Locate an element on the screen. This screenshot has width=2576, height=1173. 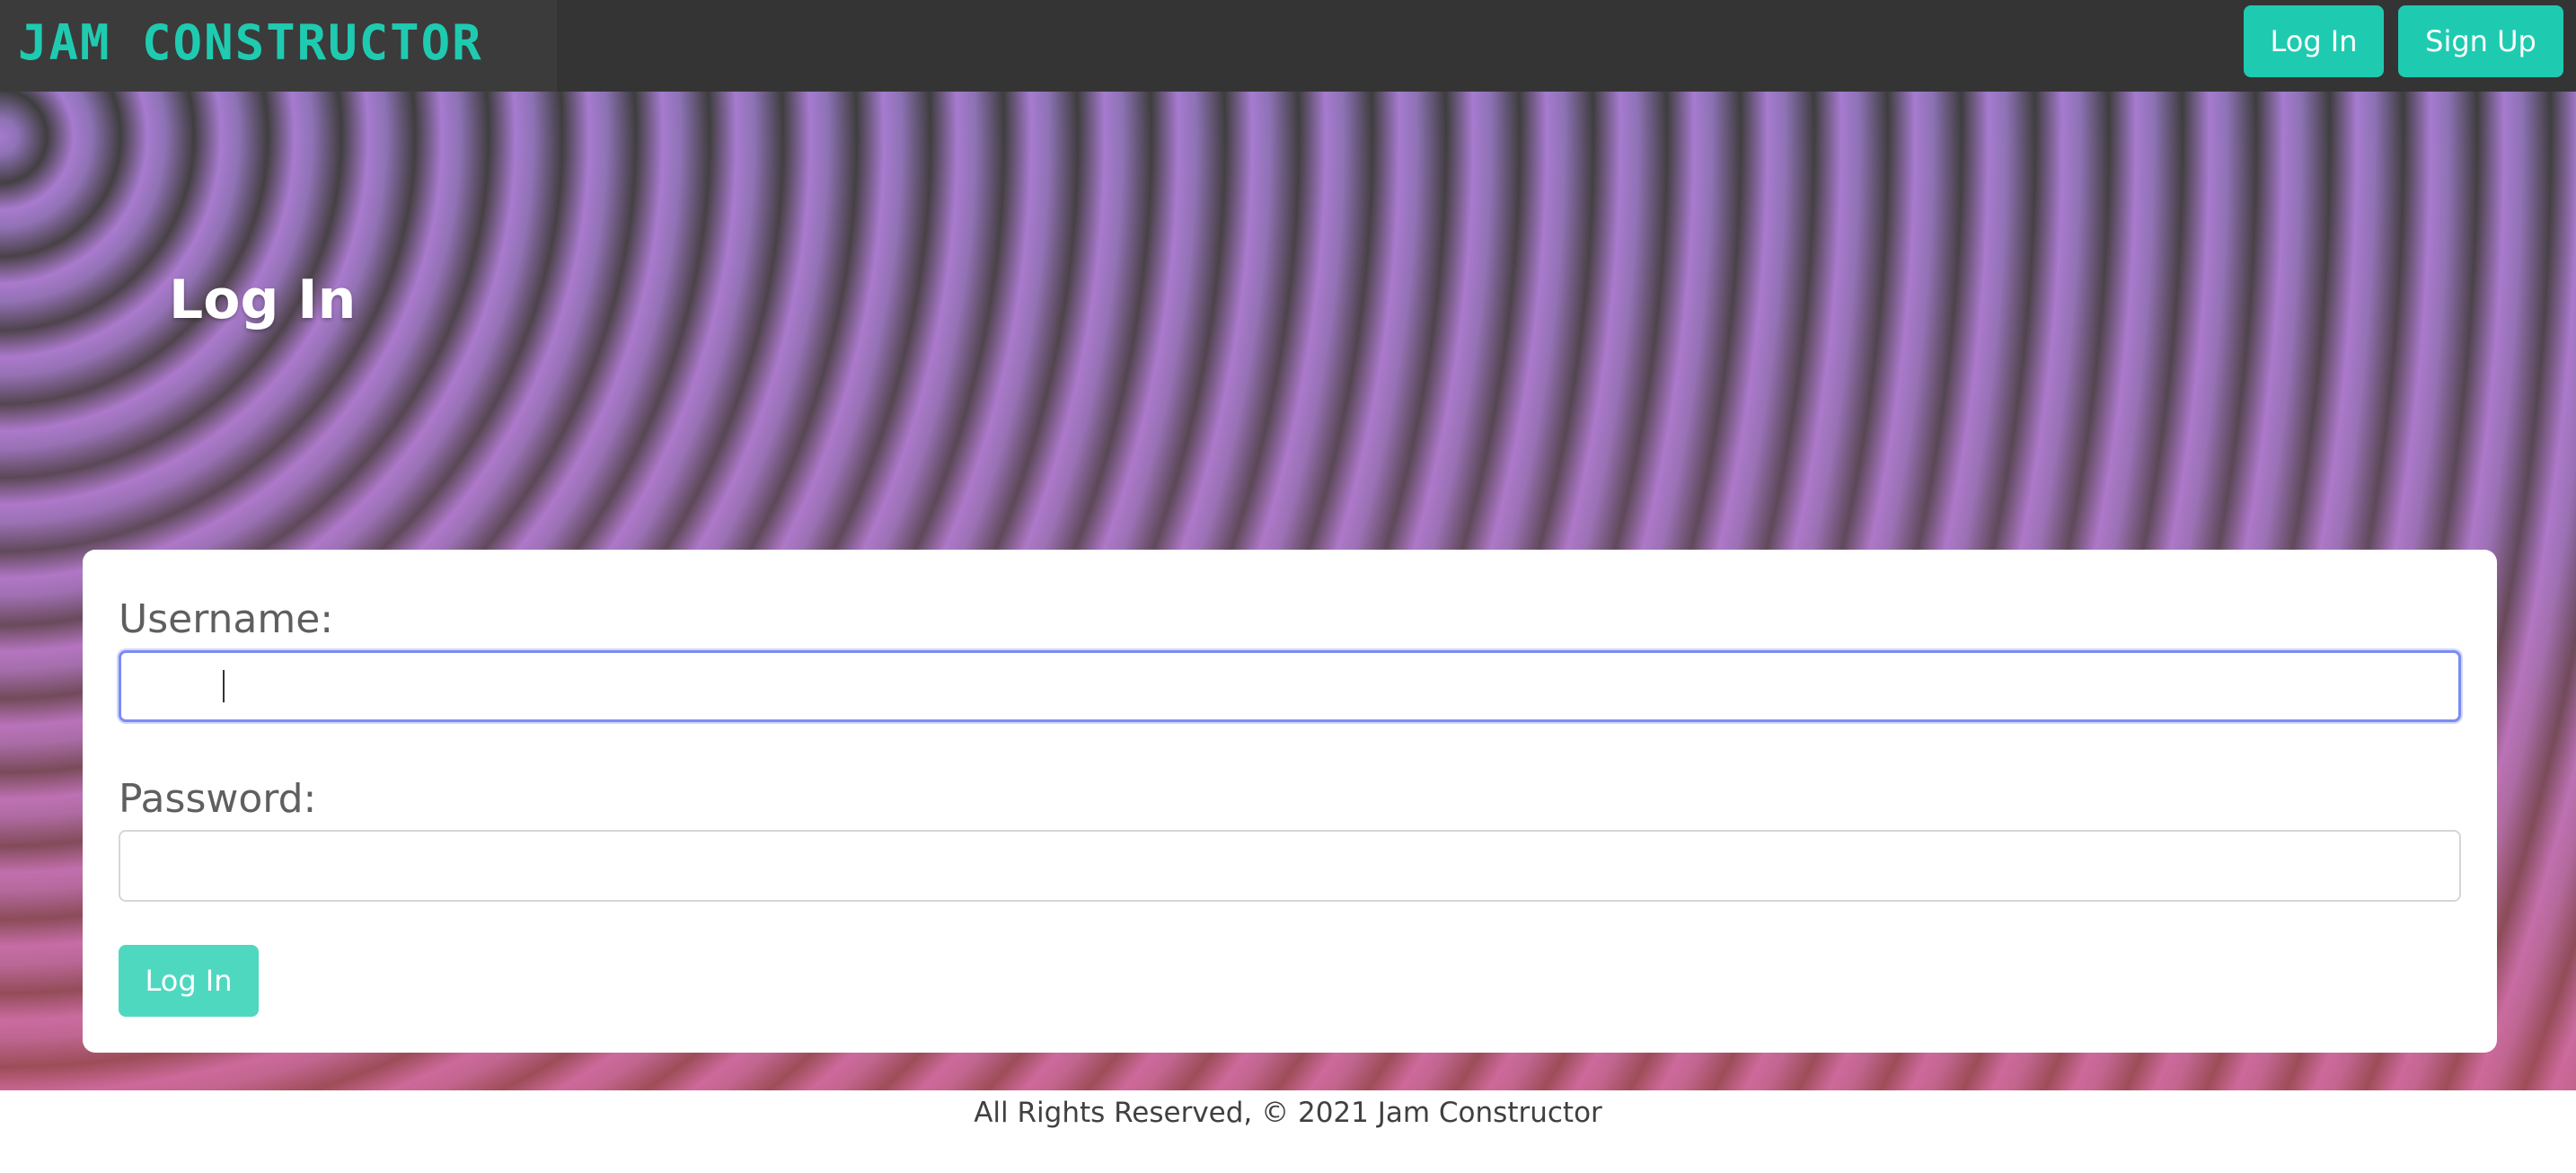
text-caret is located at coordinates (224, 686).